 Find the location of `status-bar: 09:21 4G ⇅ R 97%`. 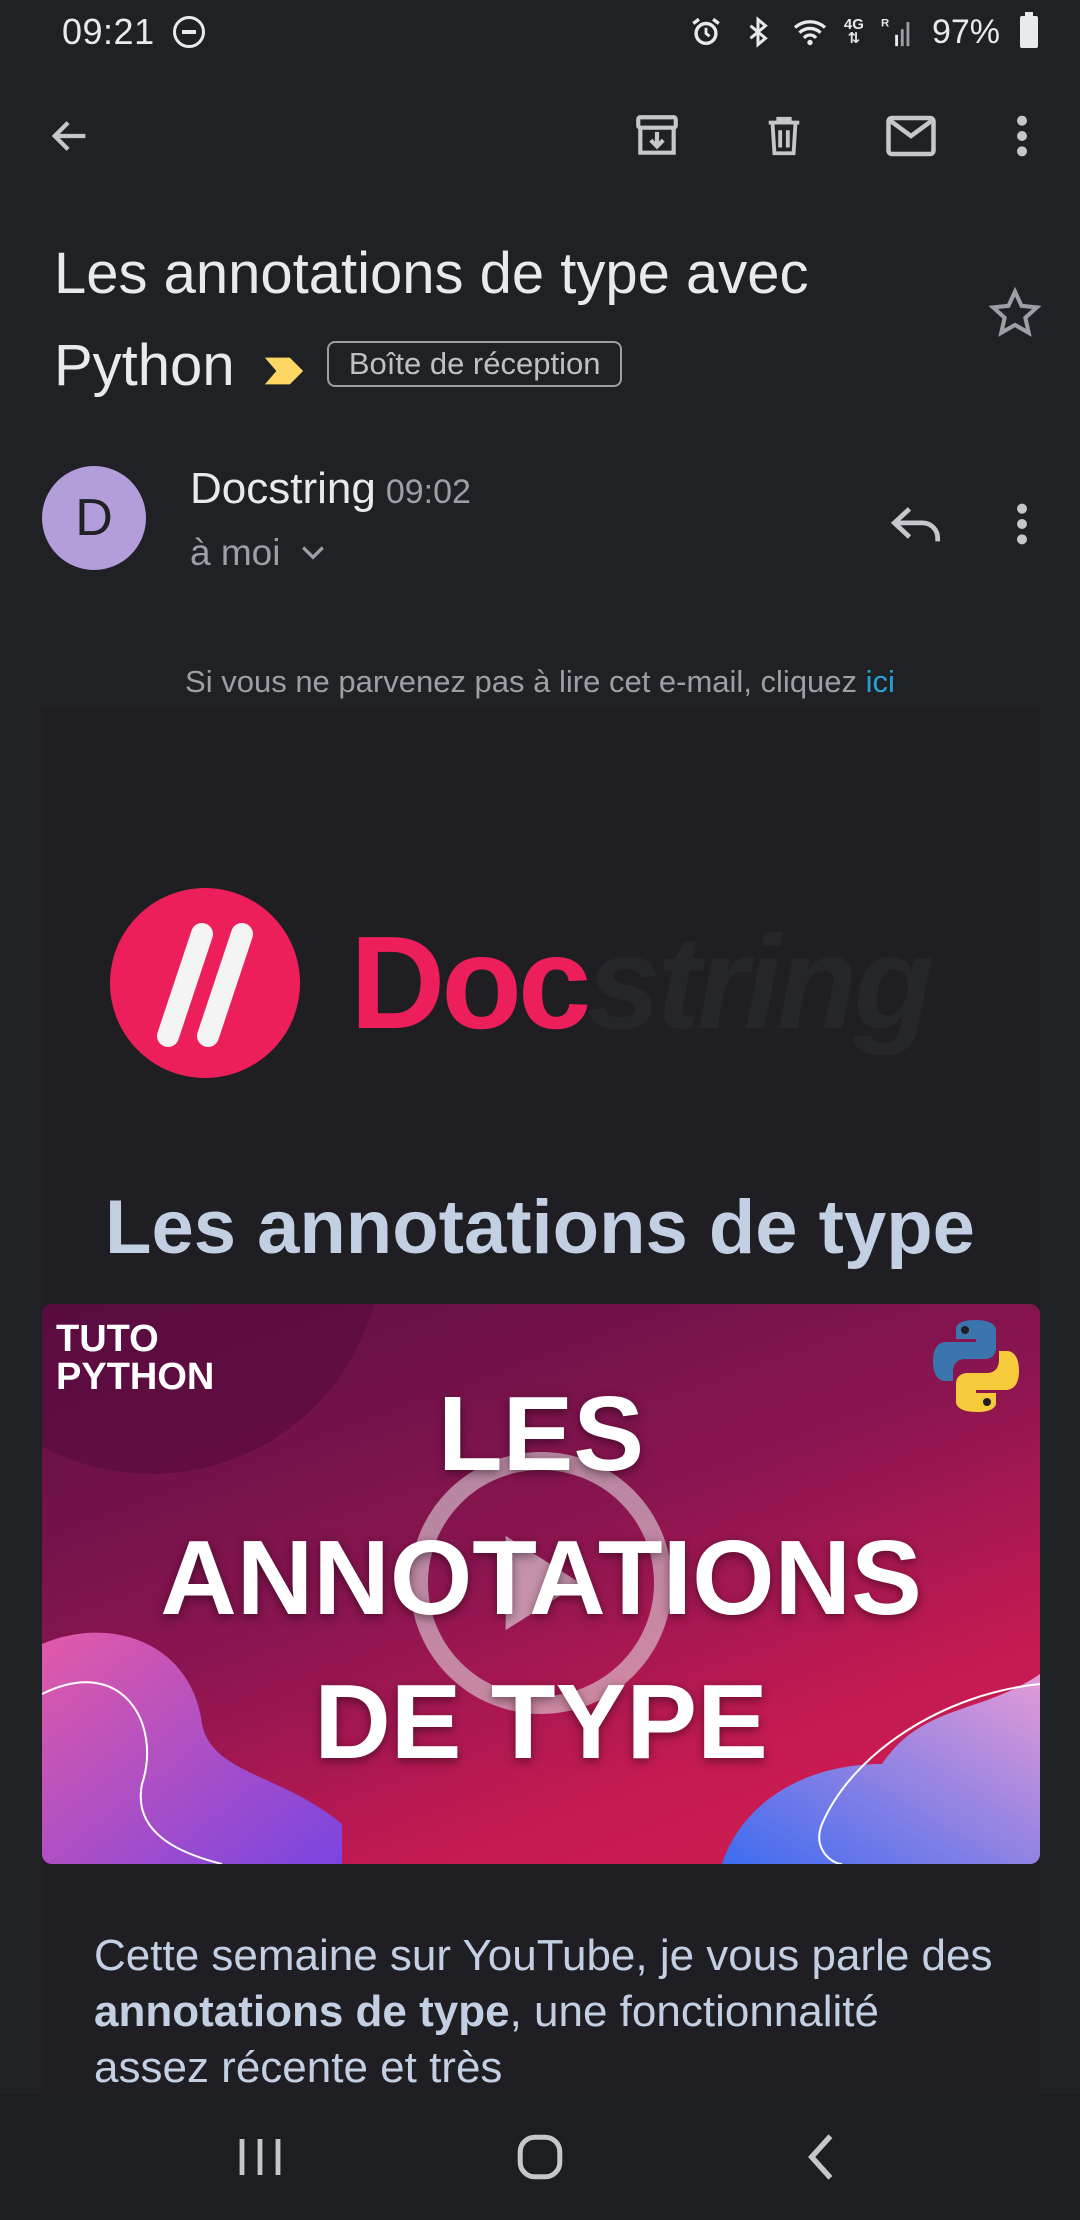

status-bar: 09:21 4G ⇅ R 97% is located at coordinates (540, 32).